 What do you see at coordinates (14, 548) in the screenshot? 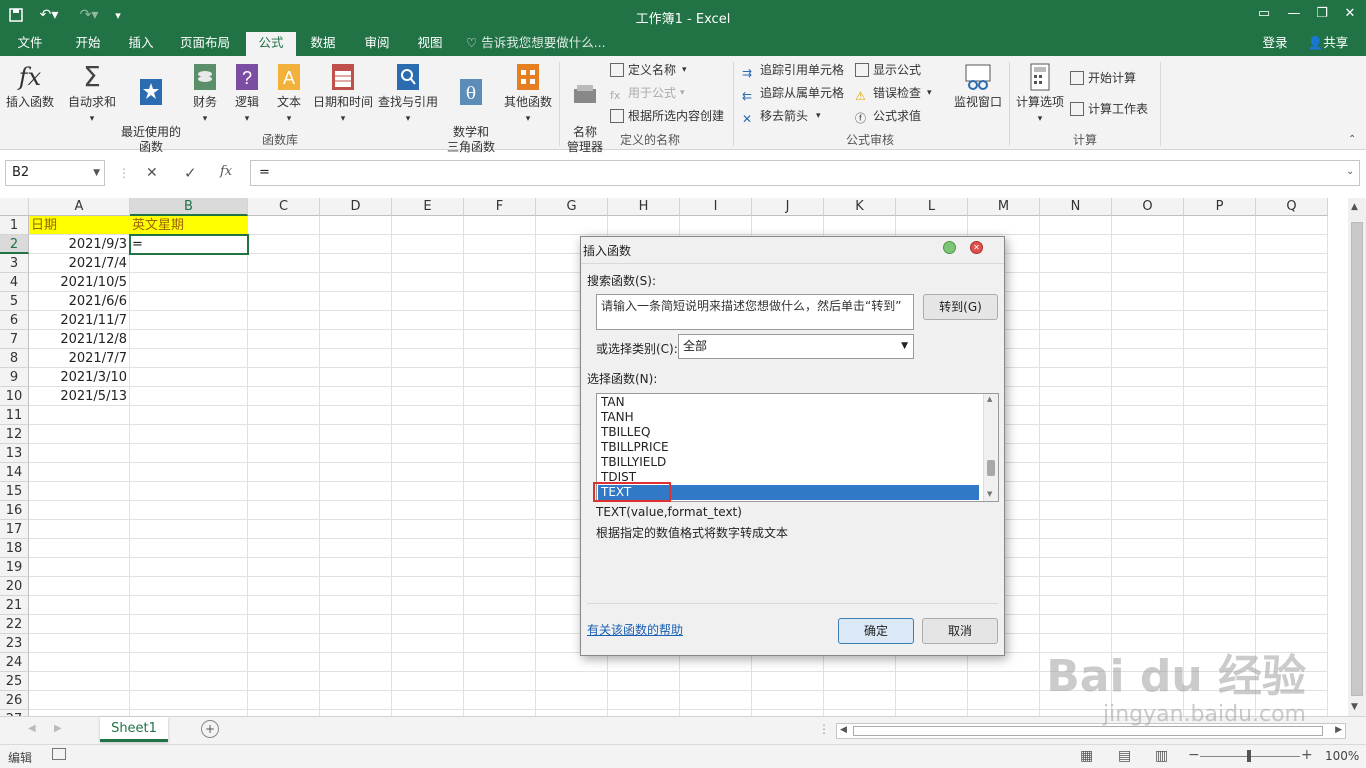
I see `row-header: 18` at bounding box center [14, 548].